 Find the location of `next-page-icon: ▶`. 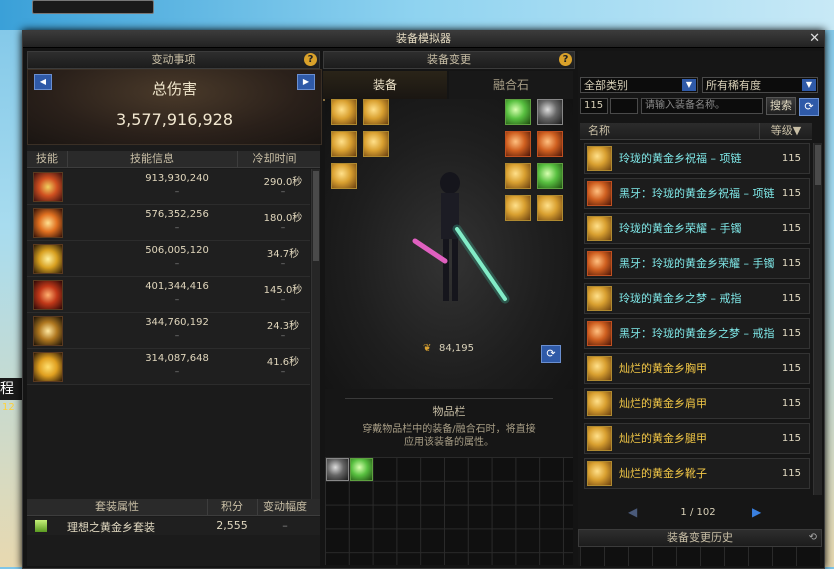

next-page-icon: ▶ is located at coordinates (756, 512).